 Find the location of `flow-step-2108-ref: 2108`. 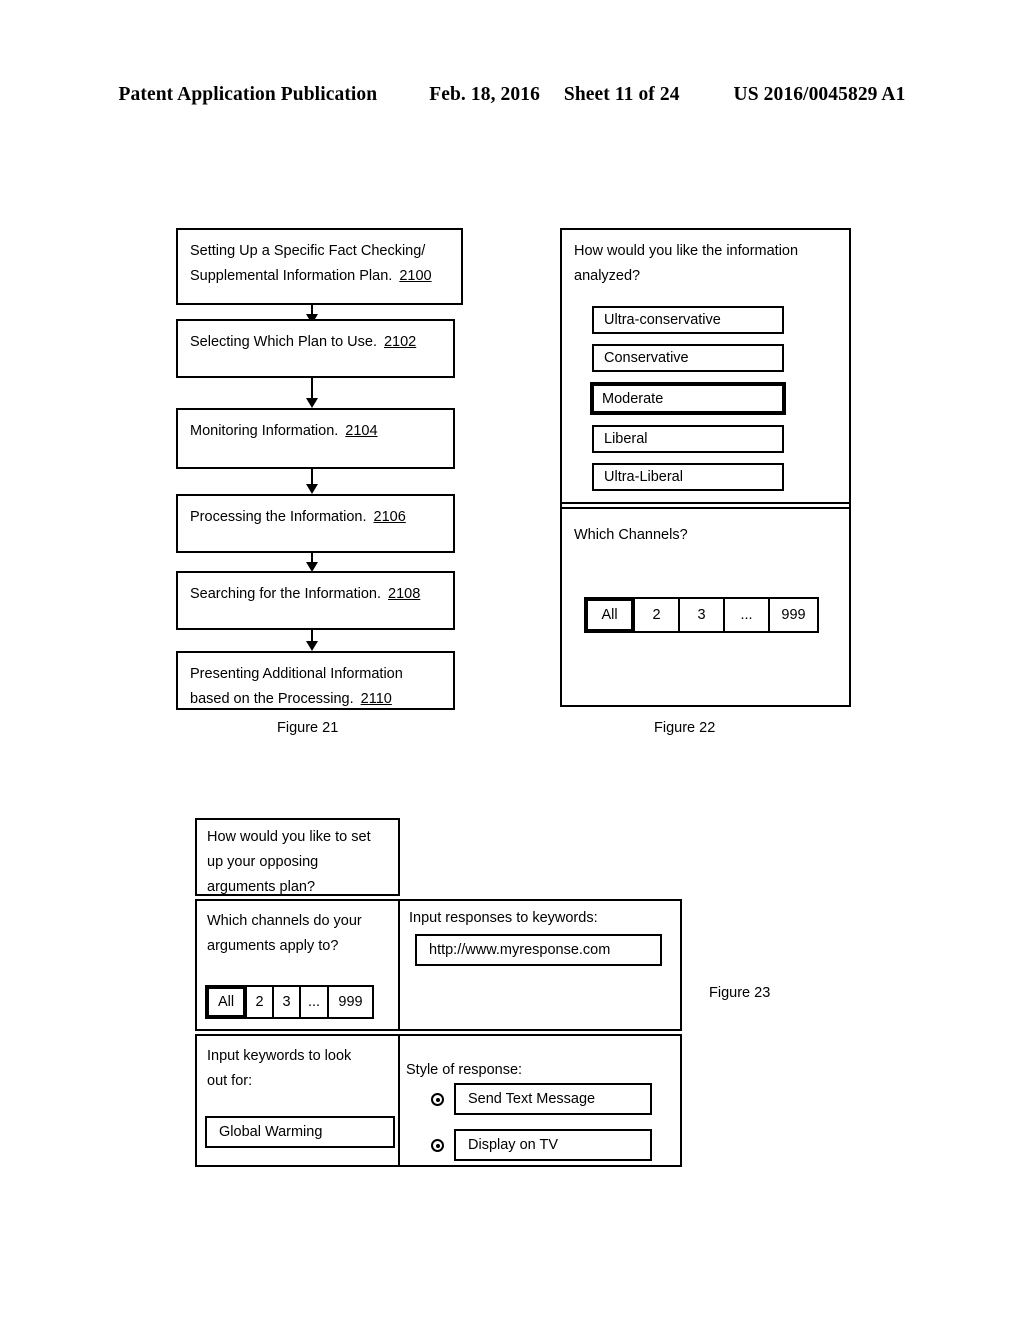

flow-step-2108-ref: 2108 is located at coordinates (404, 594).